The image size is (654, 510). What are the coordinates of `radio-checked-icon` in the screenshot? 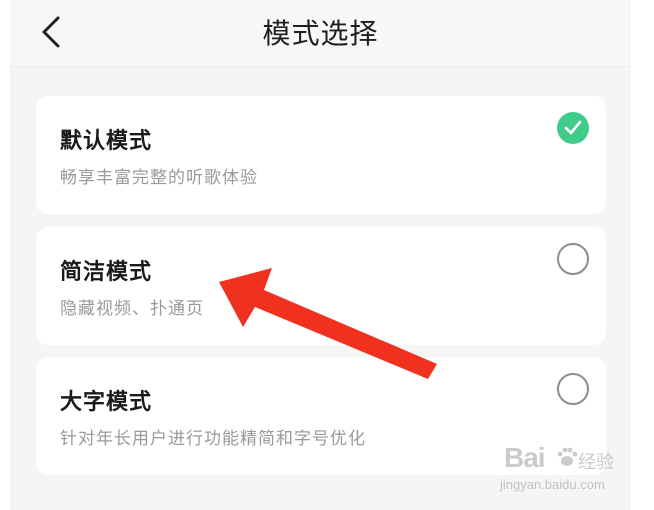 It's located at (573, 128).